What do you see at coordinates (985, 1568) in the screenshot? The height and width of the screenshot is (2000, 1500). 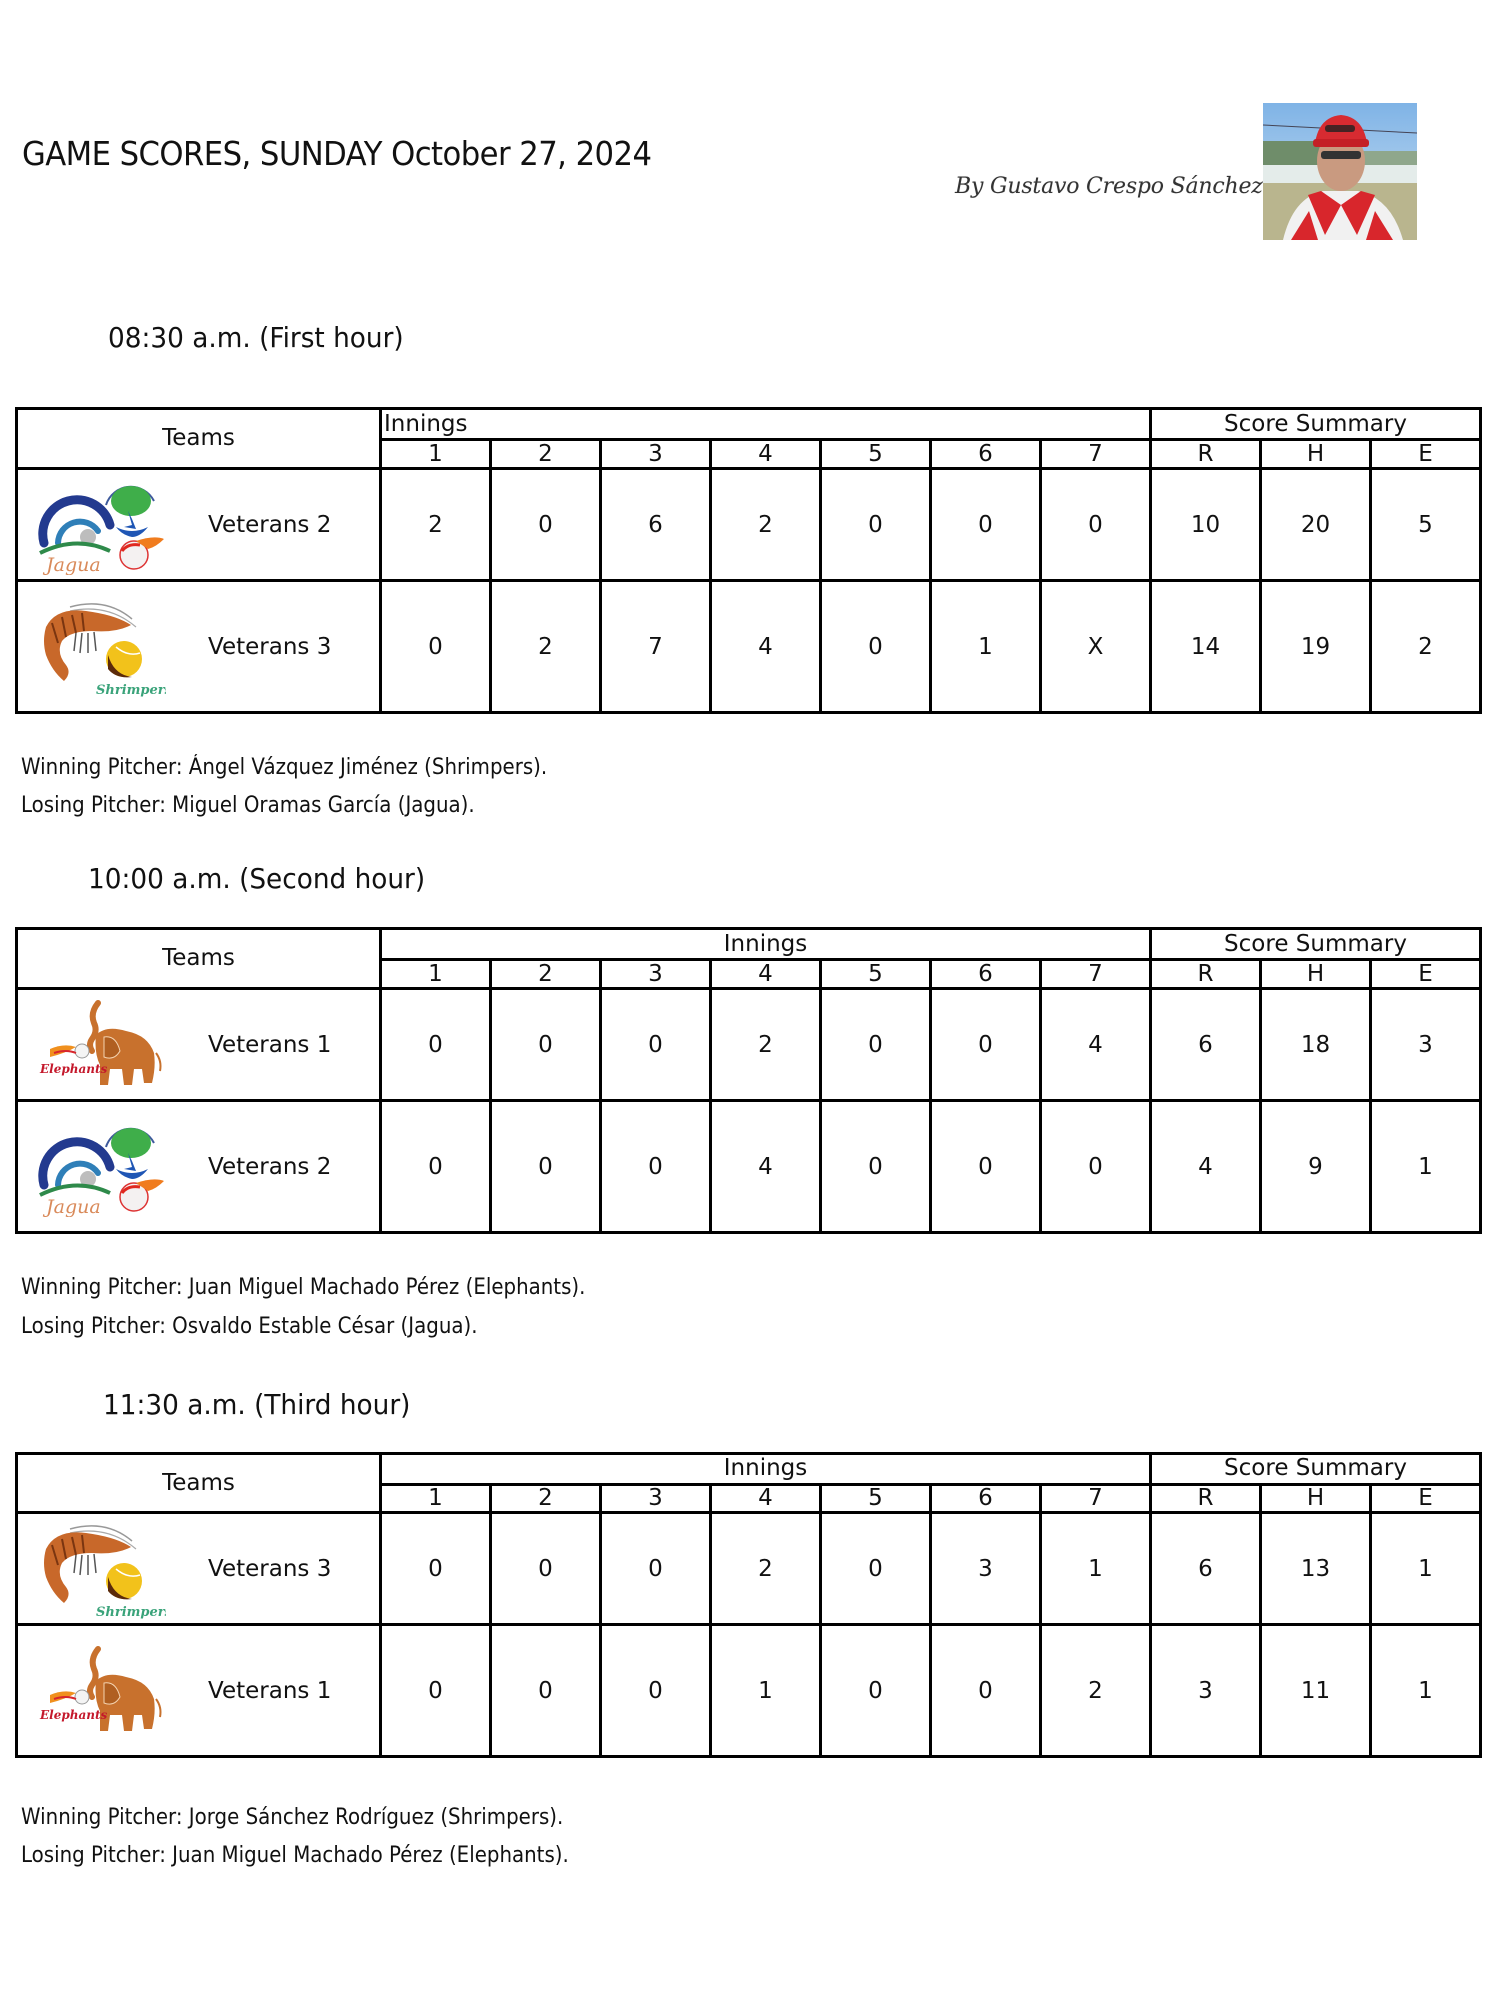 I see `inning-score: 3` at bounding box center [985, 1568].